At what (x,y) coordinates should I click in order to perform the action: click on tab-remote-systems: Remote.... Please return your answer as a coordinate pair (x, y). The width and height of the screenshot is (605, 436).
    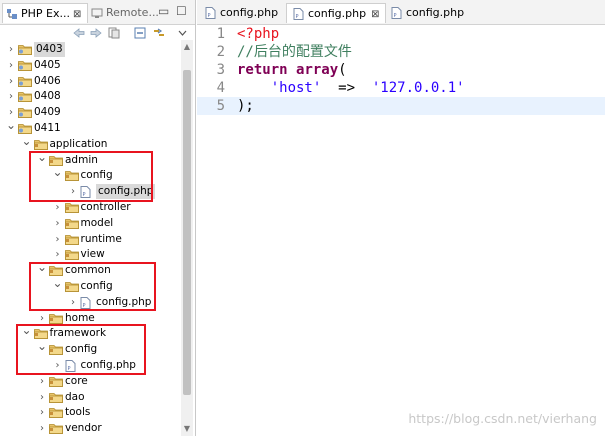
    Looking at the image, I should click on (123, 12).